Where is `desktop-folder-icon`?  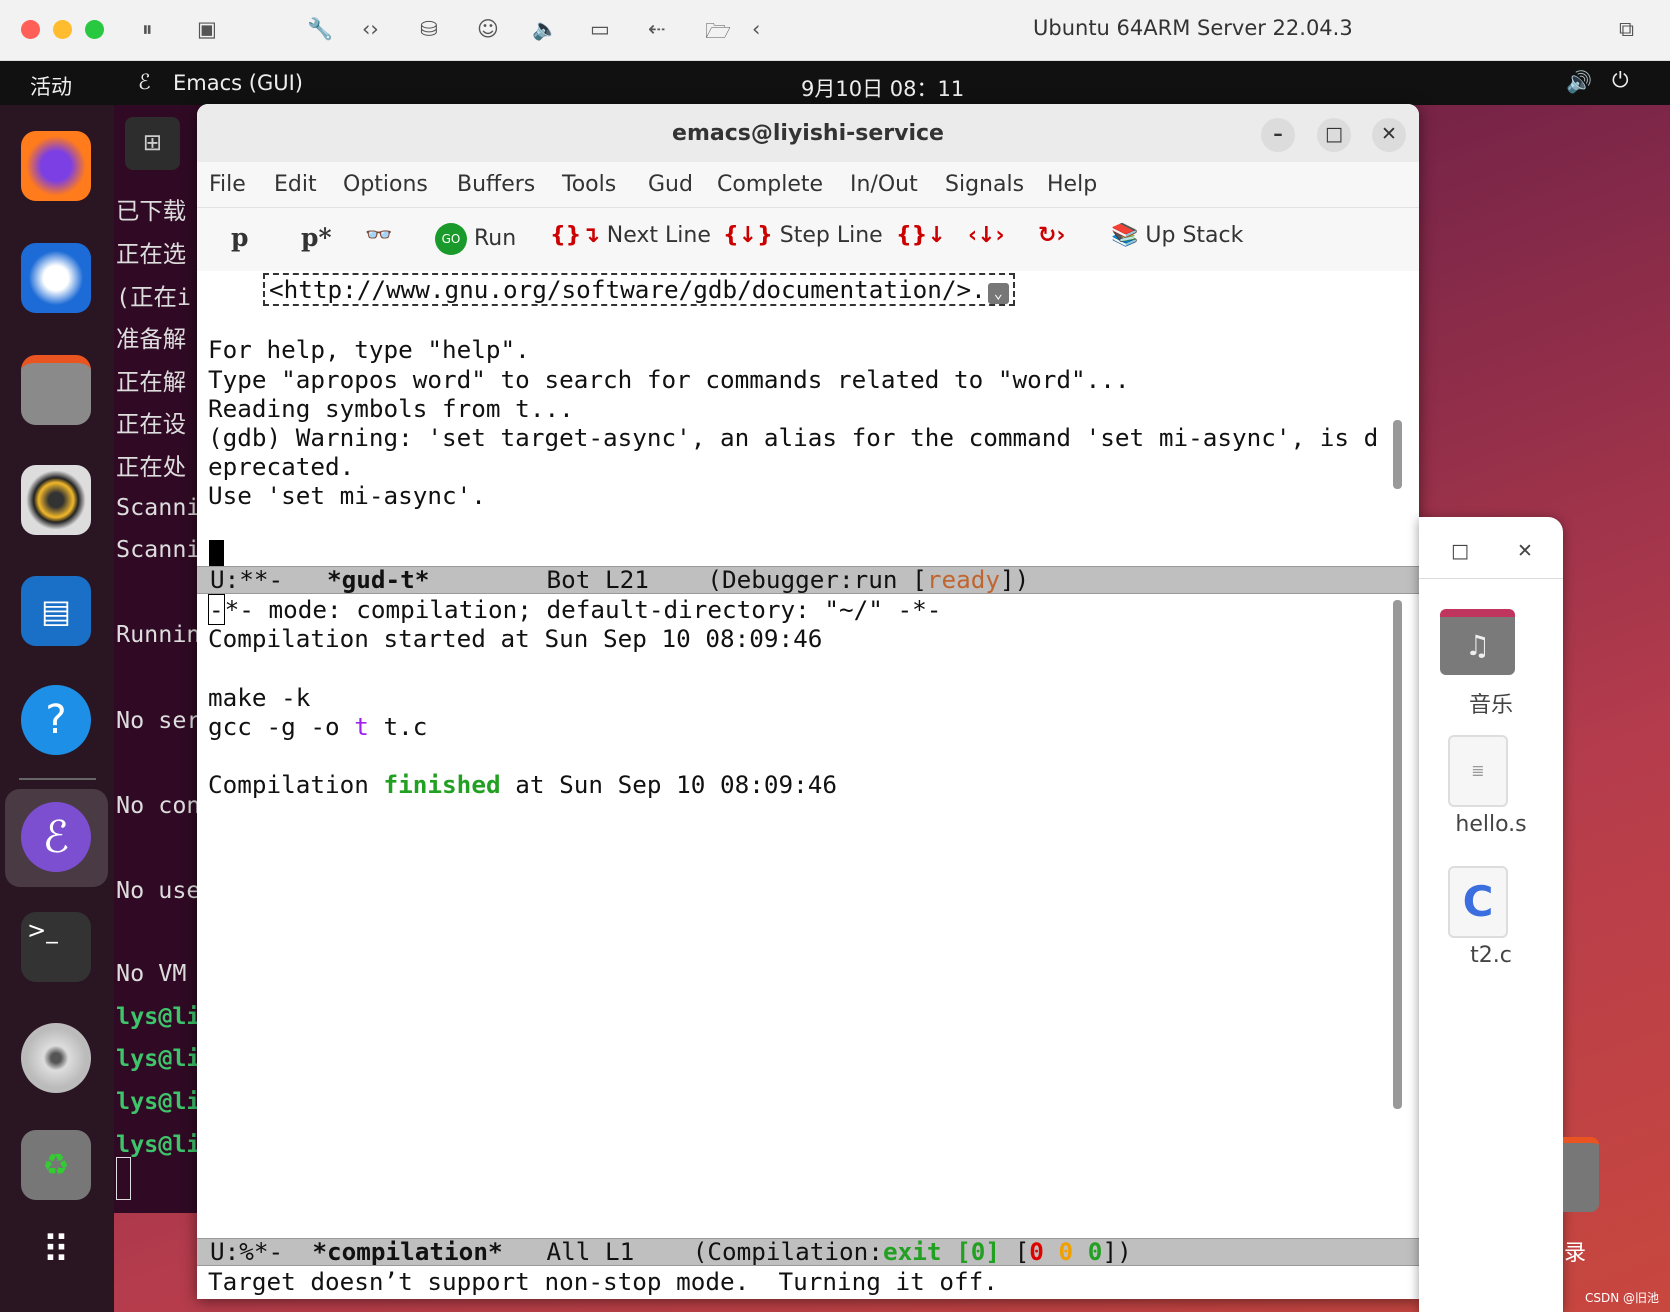
desktop-folder-icon is located at coordinates (1581, 1174).